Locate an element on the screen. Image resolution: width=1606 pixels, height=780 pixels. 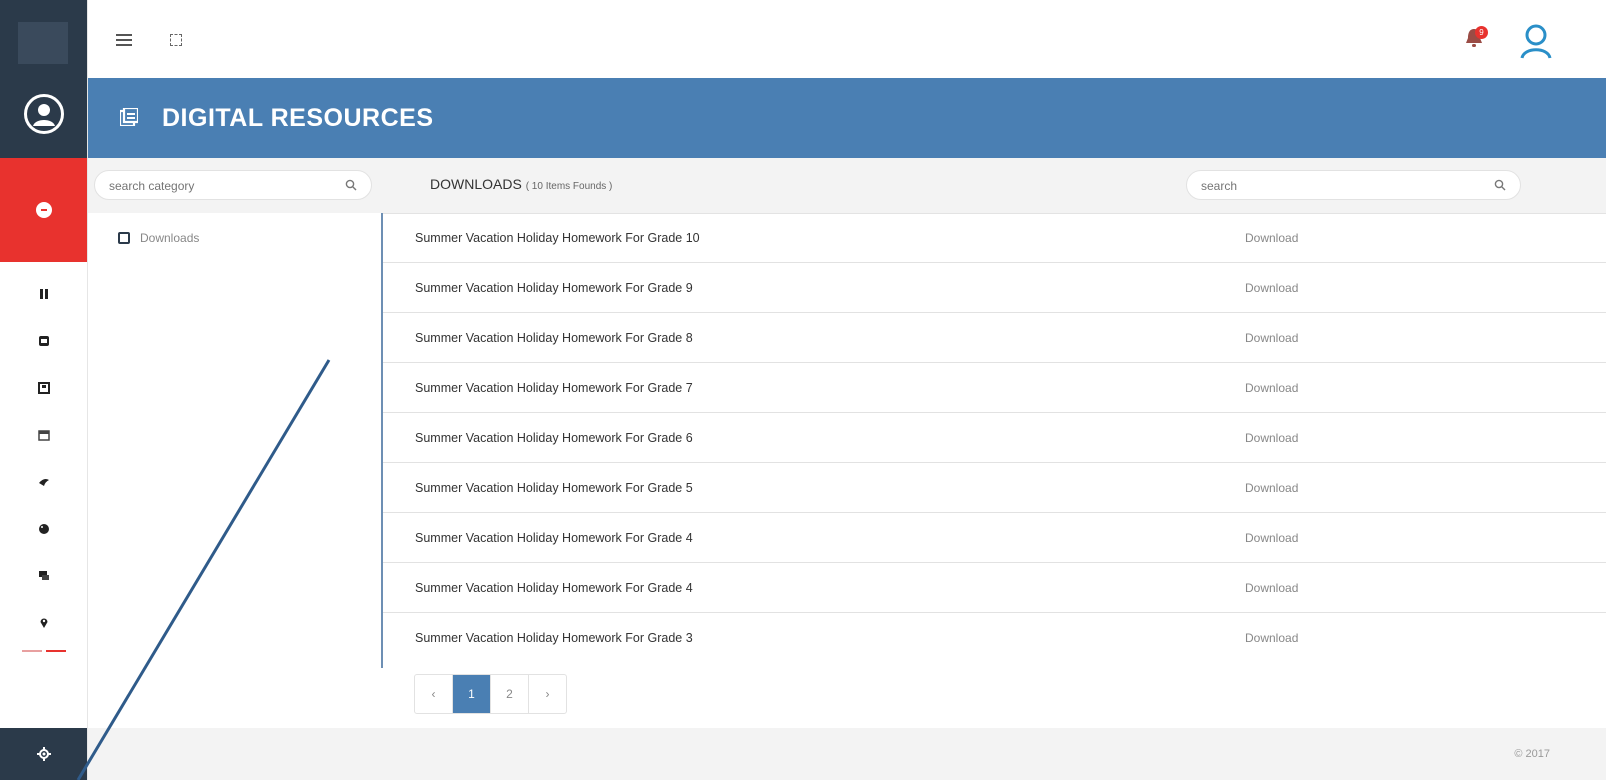
user-profile-icon is located at coordinates (1536, 41).